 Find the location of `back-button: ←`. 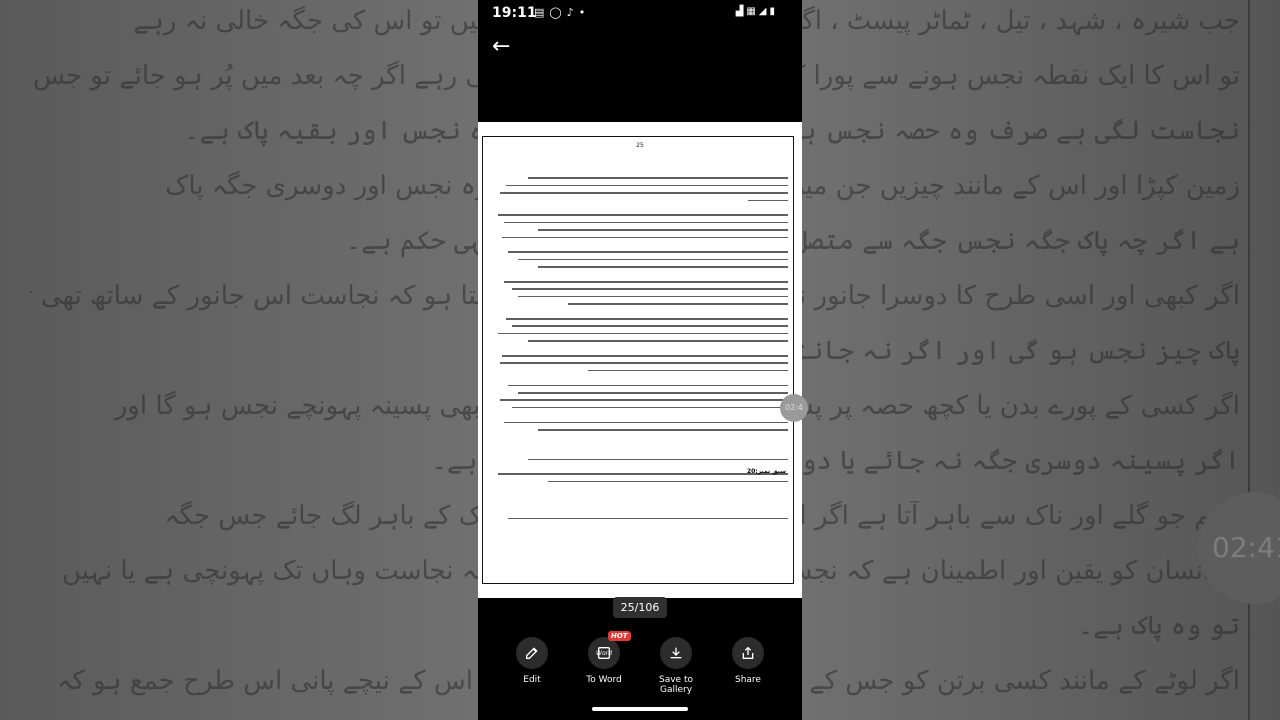

back-button: ← is located at coordinates (505, 47).